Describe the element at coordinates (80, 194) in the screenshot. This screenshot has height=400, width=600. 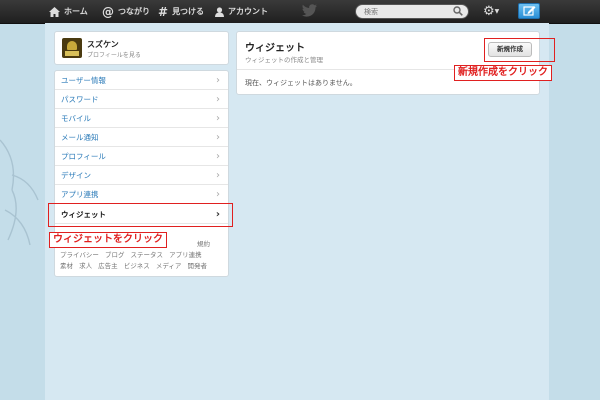
I see `sidebar-item-label: アプリ連携` at that location.